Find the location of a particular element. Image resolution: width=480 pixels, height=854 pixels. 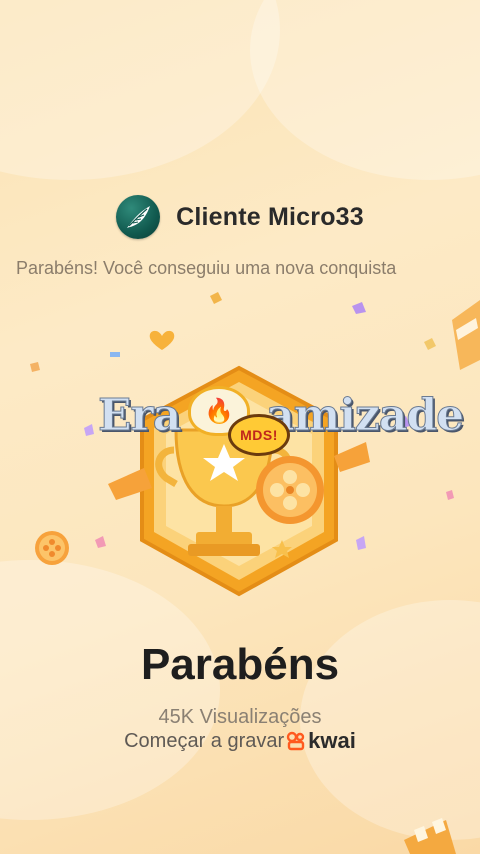

achievement-title: Parabéns is located at coordinates (240, 664).